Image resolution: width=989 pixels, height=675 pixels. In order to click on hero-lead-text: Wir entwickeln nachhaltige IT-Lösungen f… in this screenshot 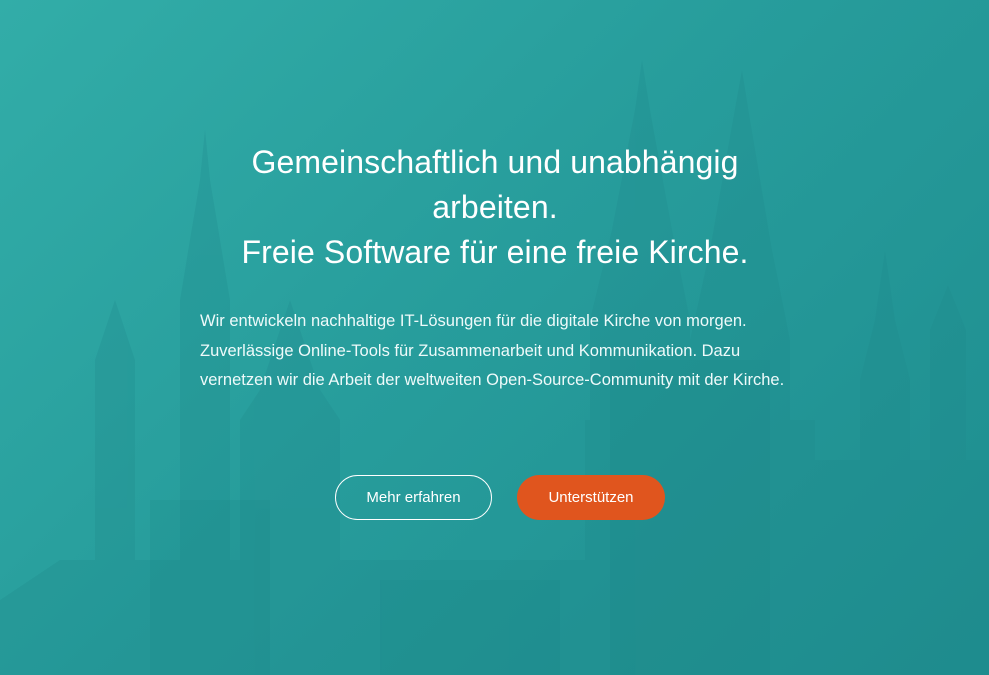, I will do `click(492, 350)`.